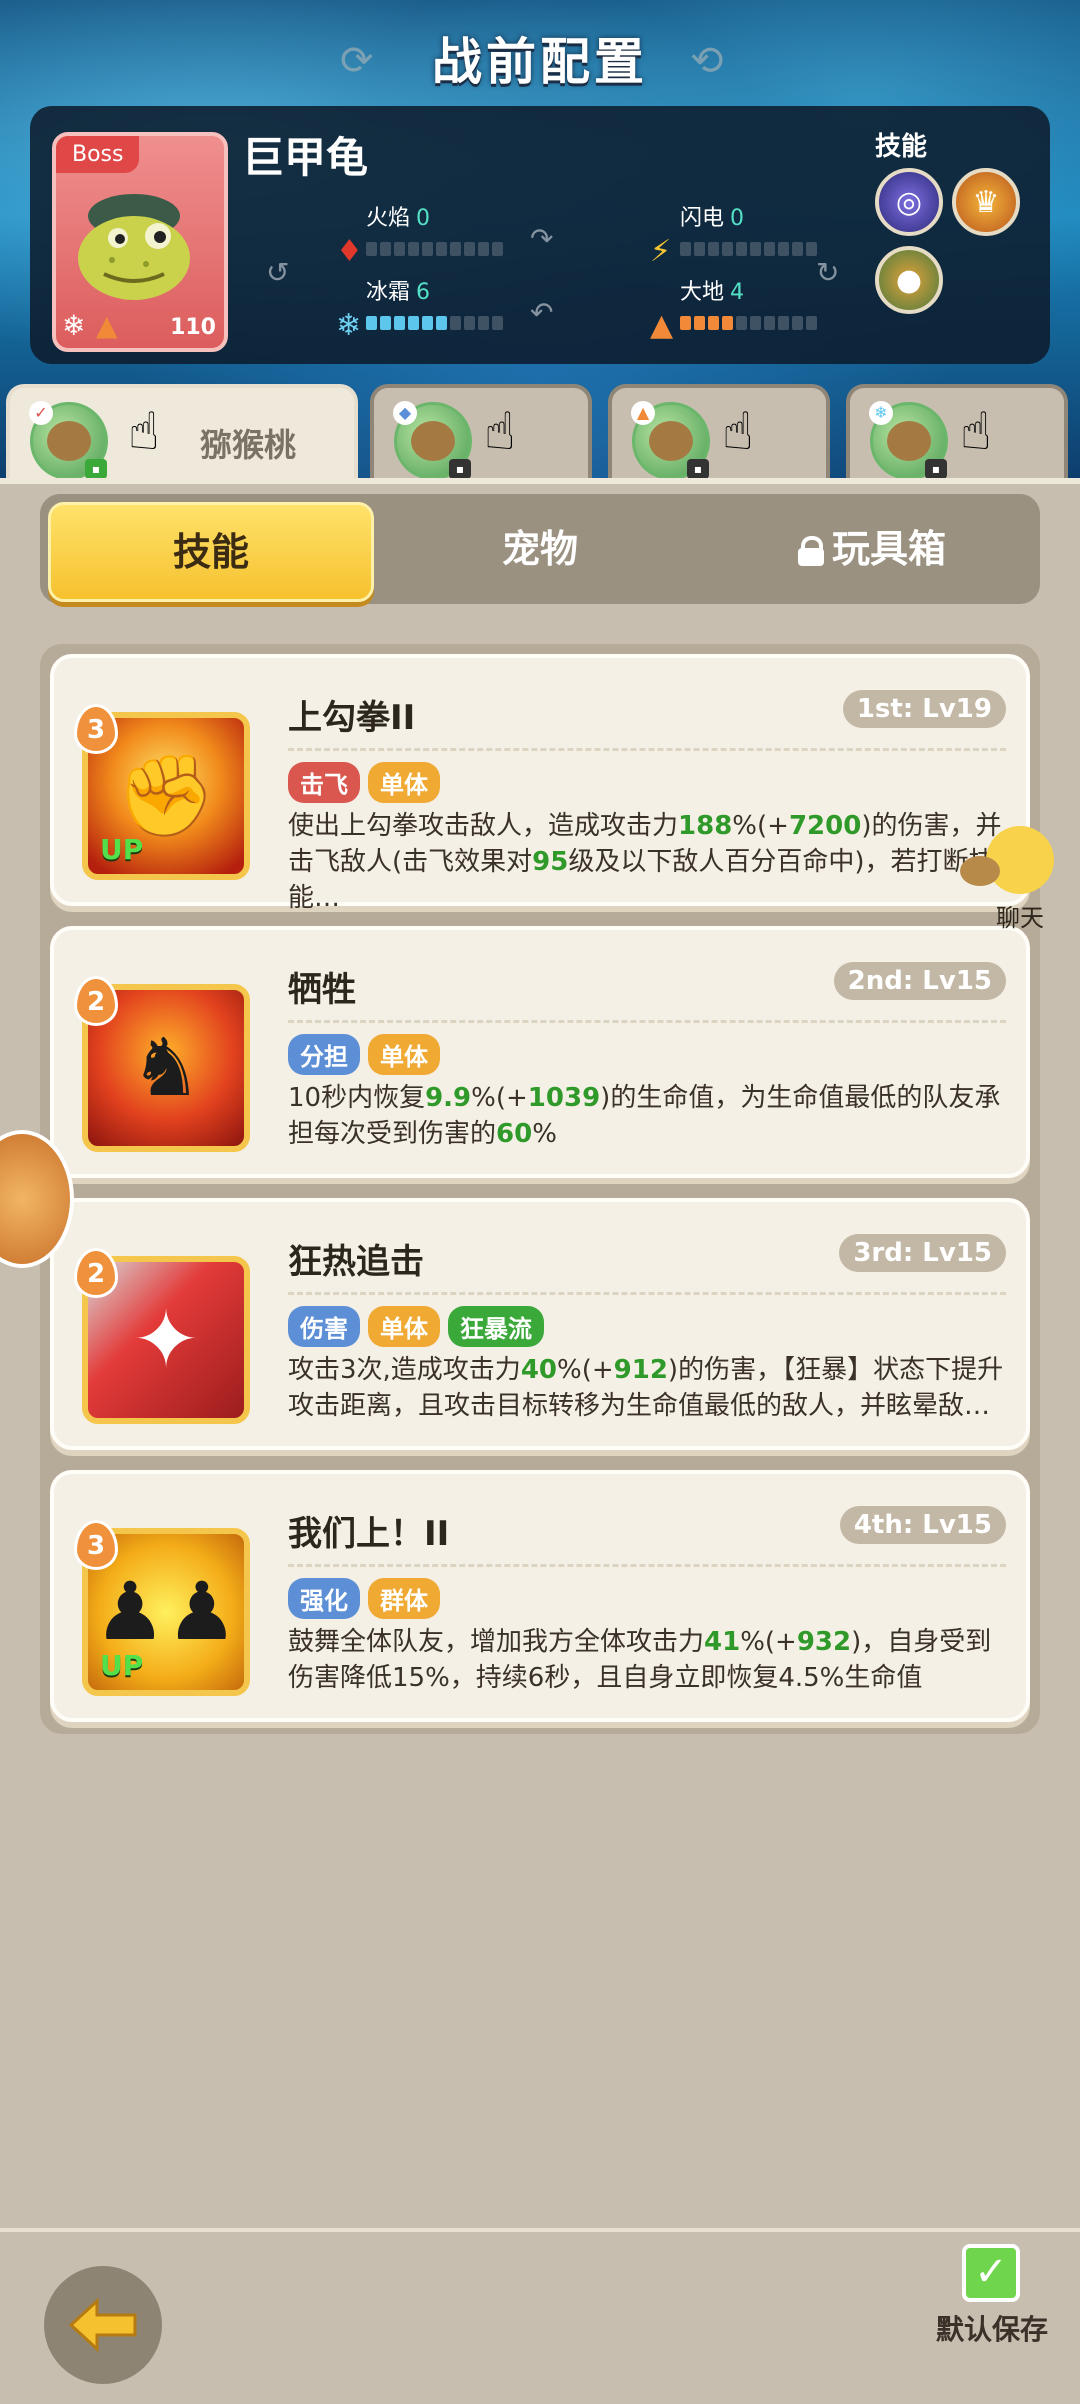 Image resolution: width=1080 pixels, height=2404 pixels. Describe the element at coordinates (733, 308) in the screenshot. I see `stat-earth: 大地 4 ▲` at that location.